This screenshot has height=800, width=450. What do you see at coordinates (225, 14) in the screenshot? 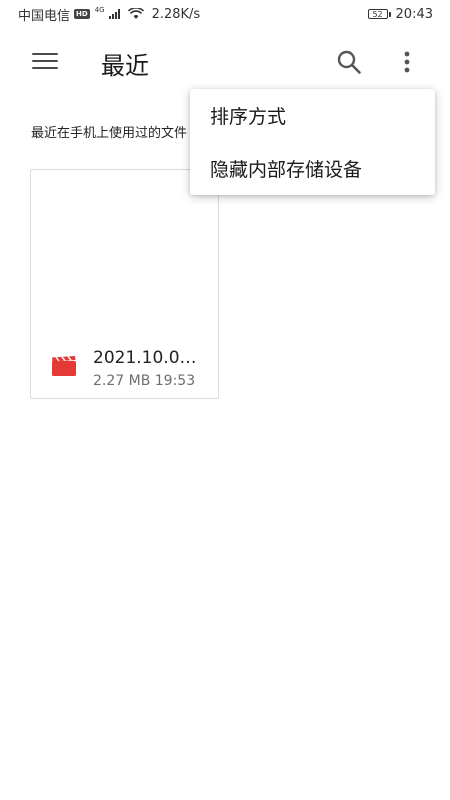
I see `status-bar: 中国电信 HD 4G 2.28K/s 52 20:43` at bounding box center [225, 14].